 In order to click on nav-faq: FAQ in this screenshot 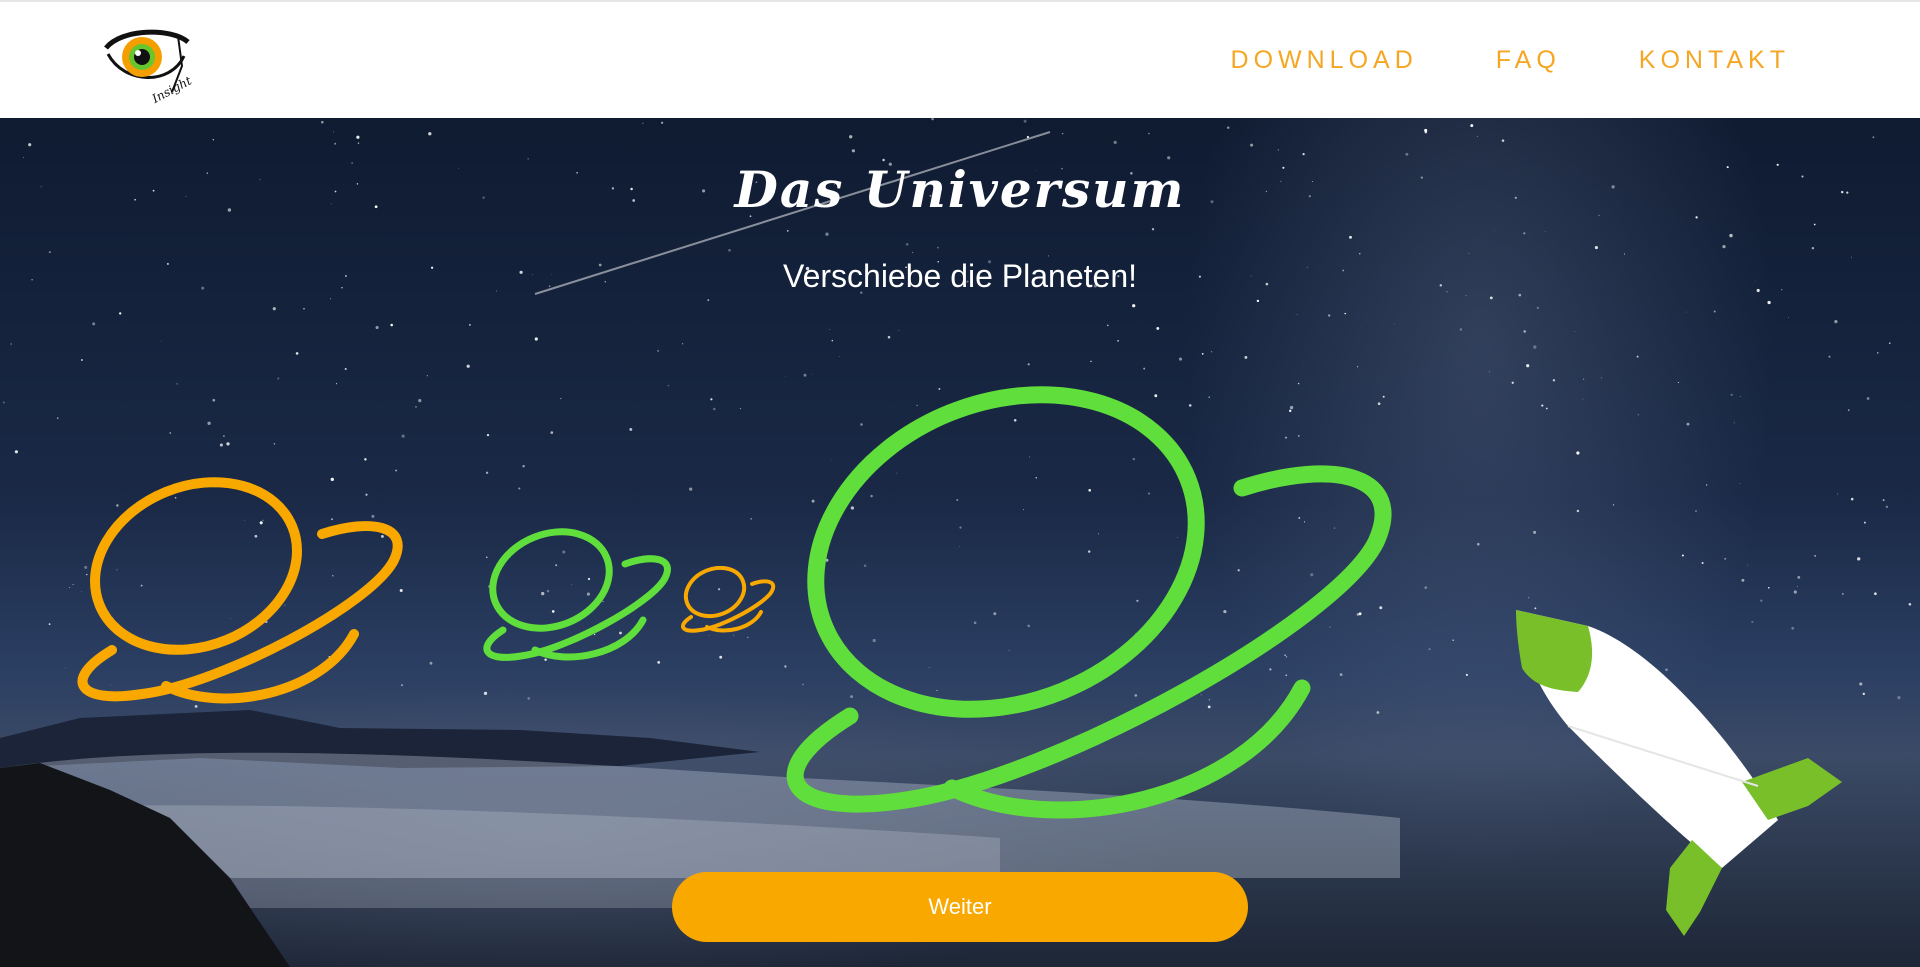, I will do `click(1528, 60)`.